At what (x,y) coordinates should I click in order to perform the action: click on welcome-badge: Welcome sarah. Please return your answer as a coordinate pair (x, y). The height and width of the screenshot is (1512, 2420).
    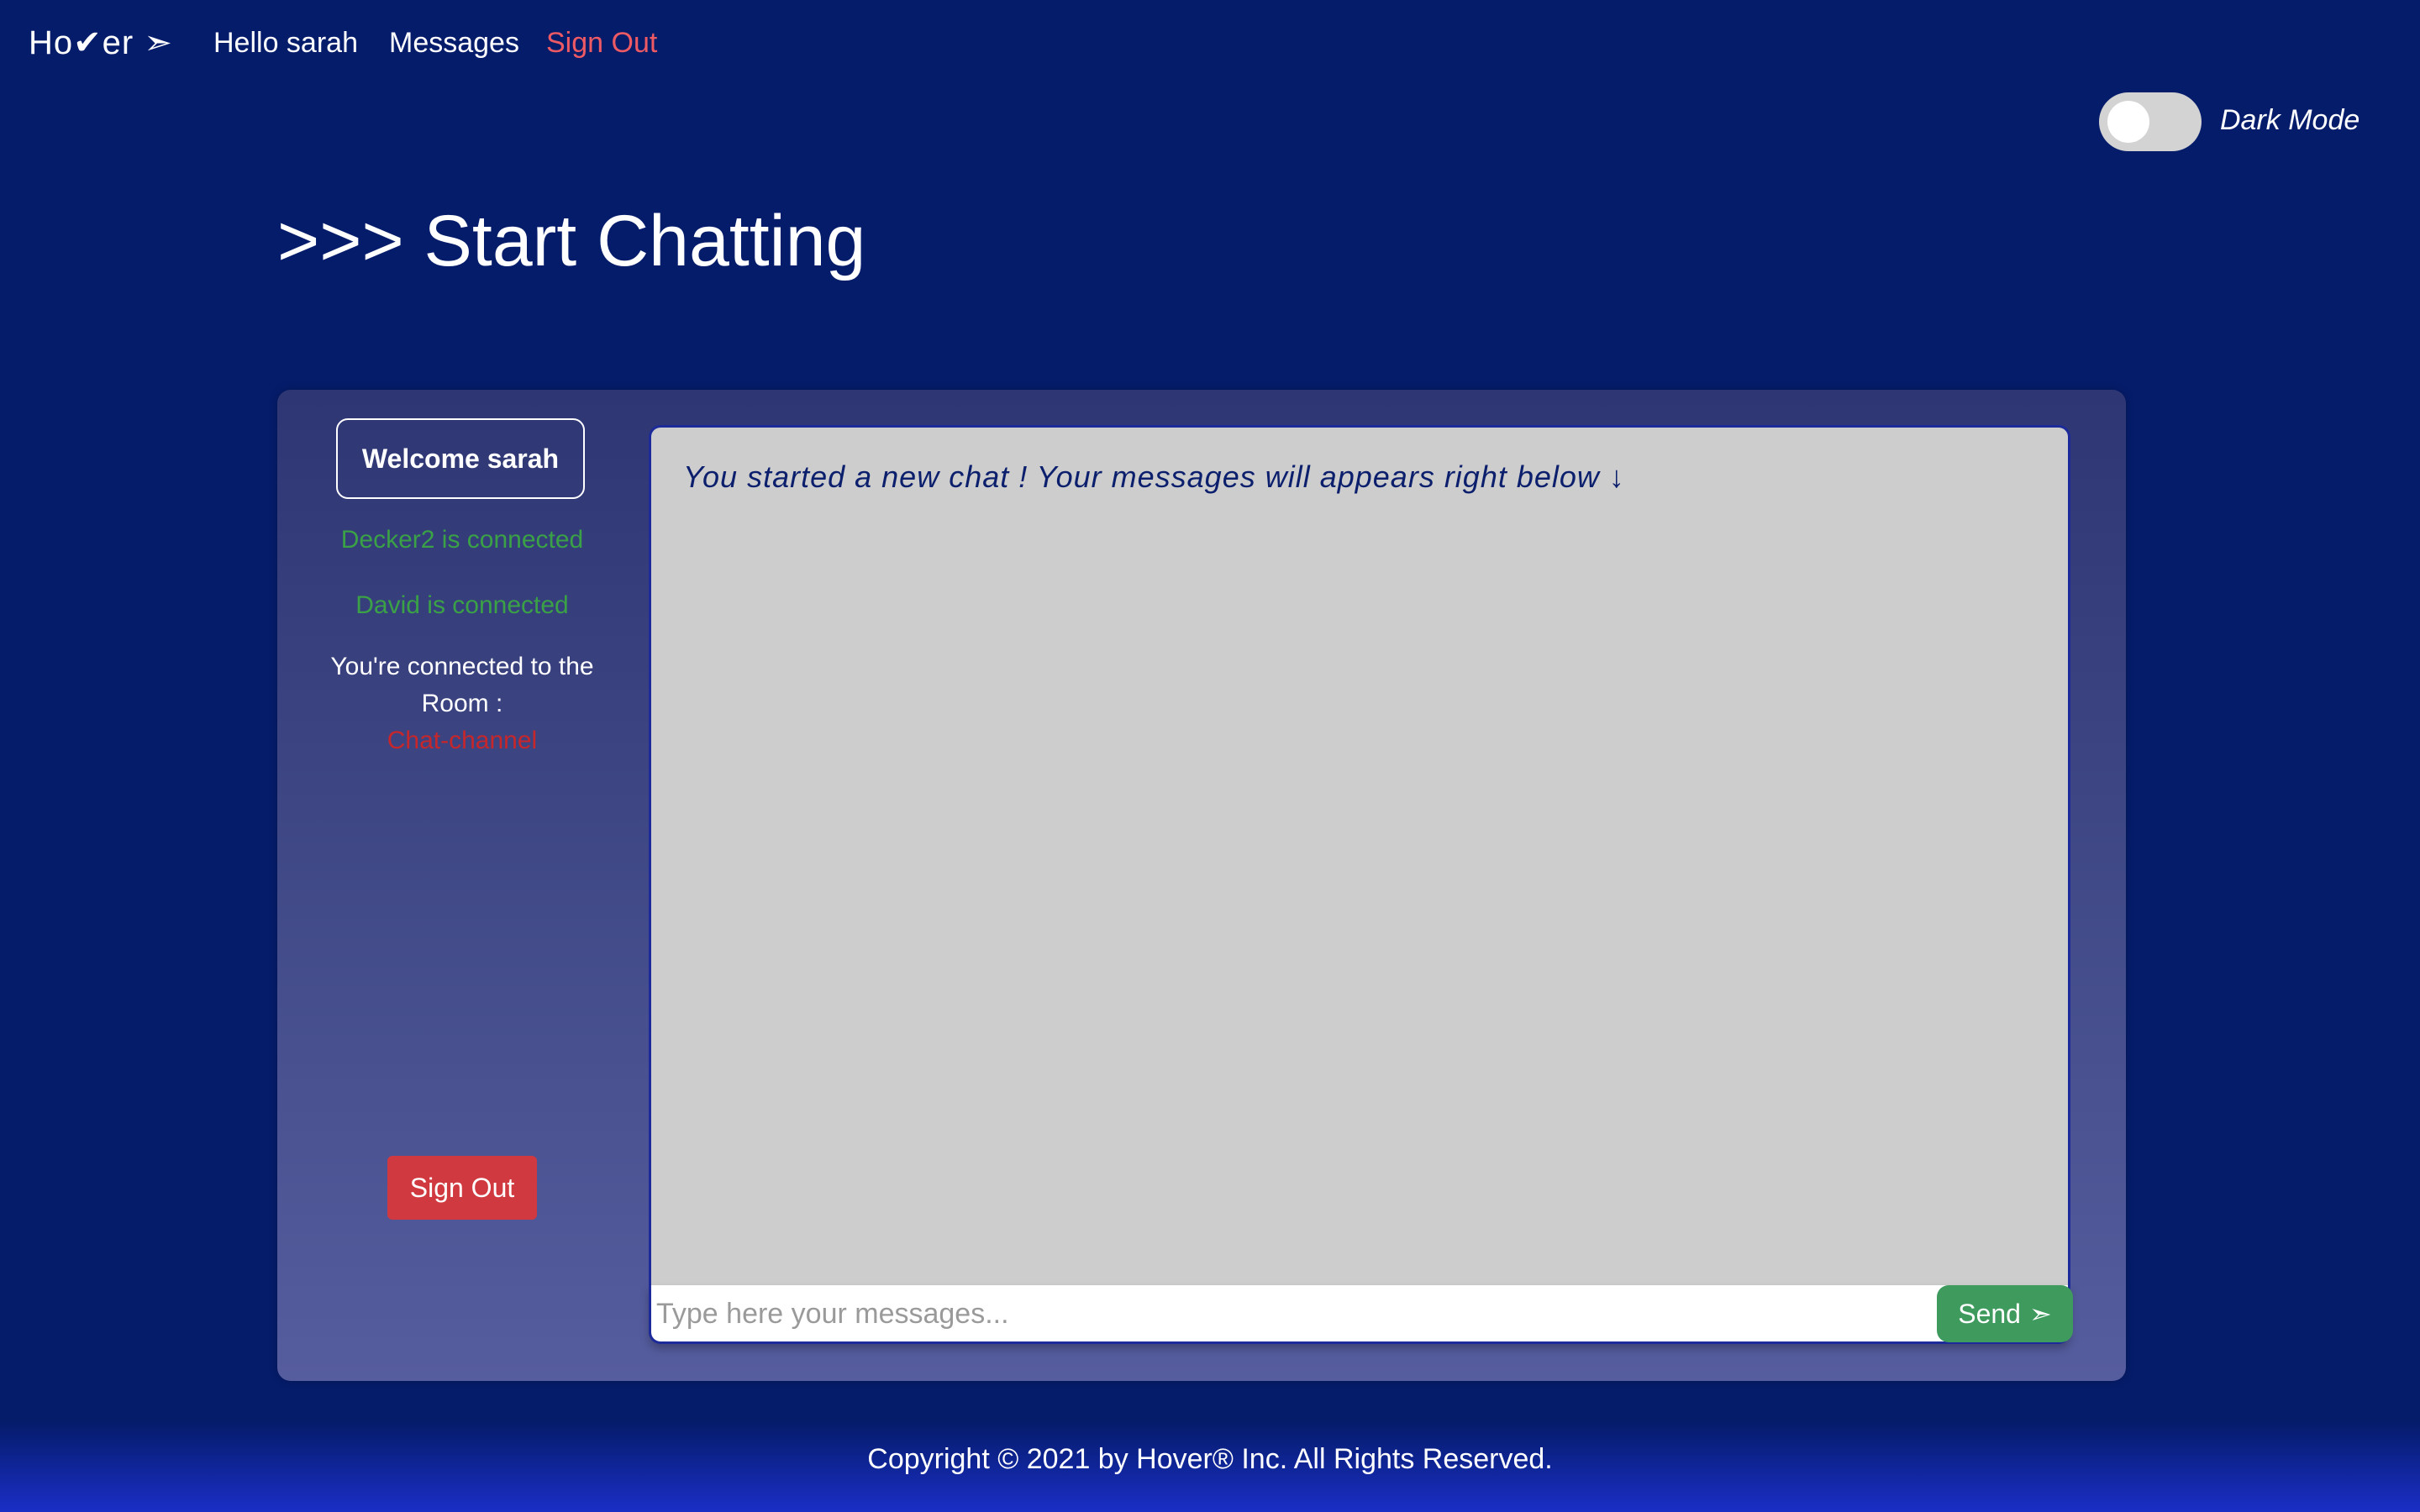
    Looking at the image, I should click on (461, 458).